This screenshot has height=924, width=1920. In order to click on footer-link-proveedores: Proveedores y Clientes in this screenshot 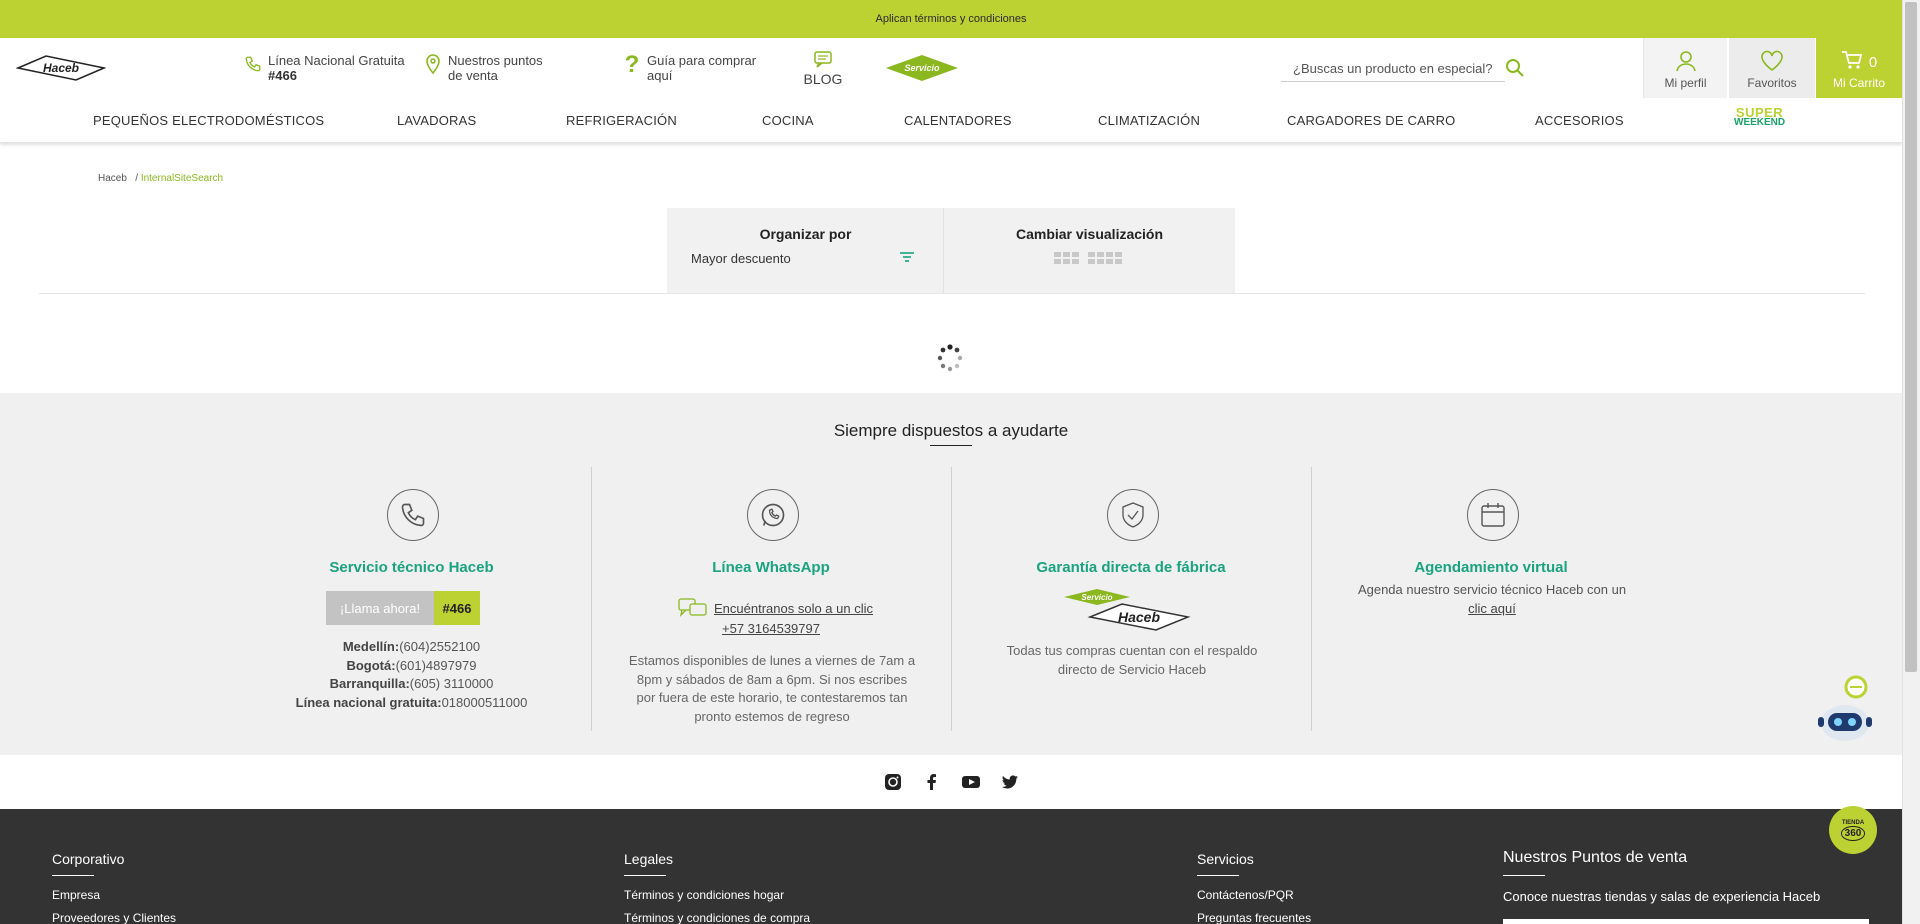, I will do `click(114, 917)`.